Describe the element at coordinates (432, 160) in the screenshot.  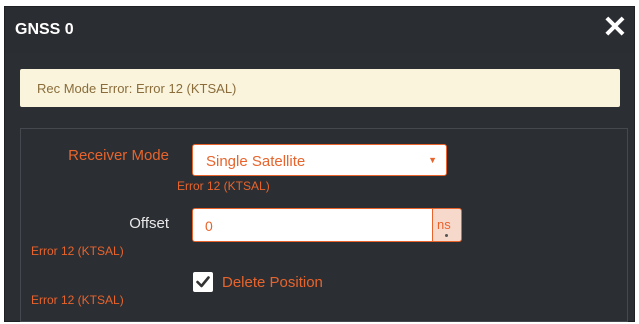
I see `chevron-down-icon: ▼` at that location.